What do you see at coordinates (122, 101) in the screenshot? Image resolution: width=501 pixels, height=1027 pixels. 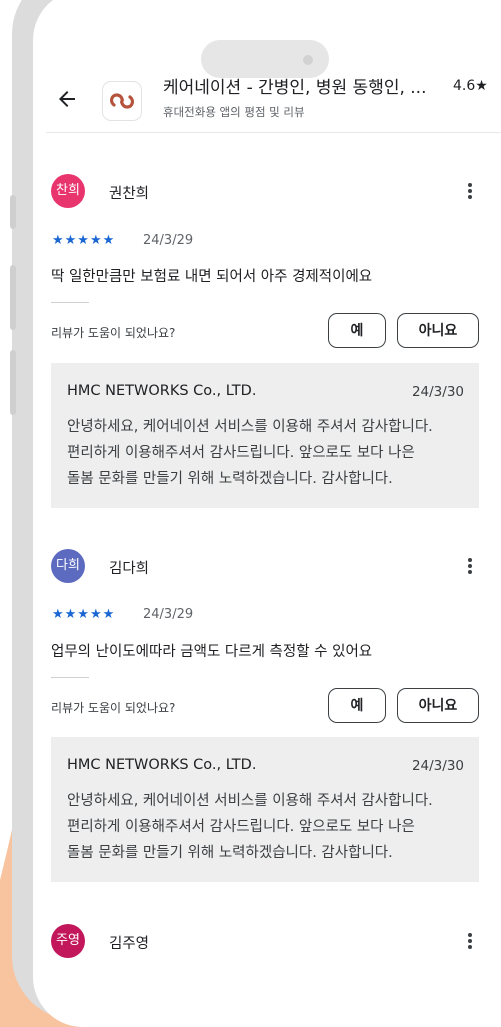 I see `carenation-logo-icon` at bounding box center [122, 101].